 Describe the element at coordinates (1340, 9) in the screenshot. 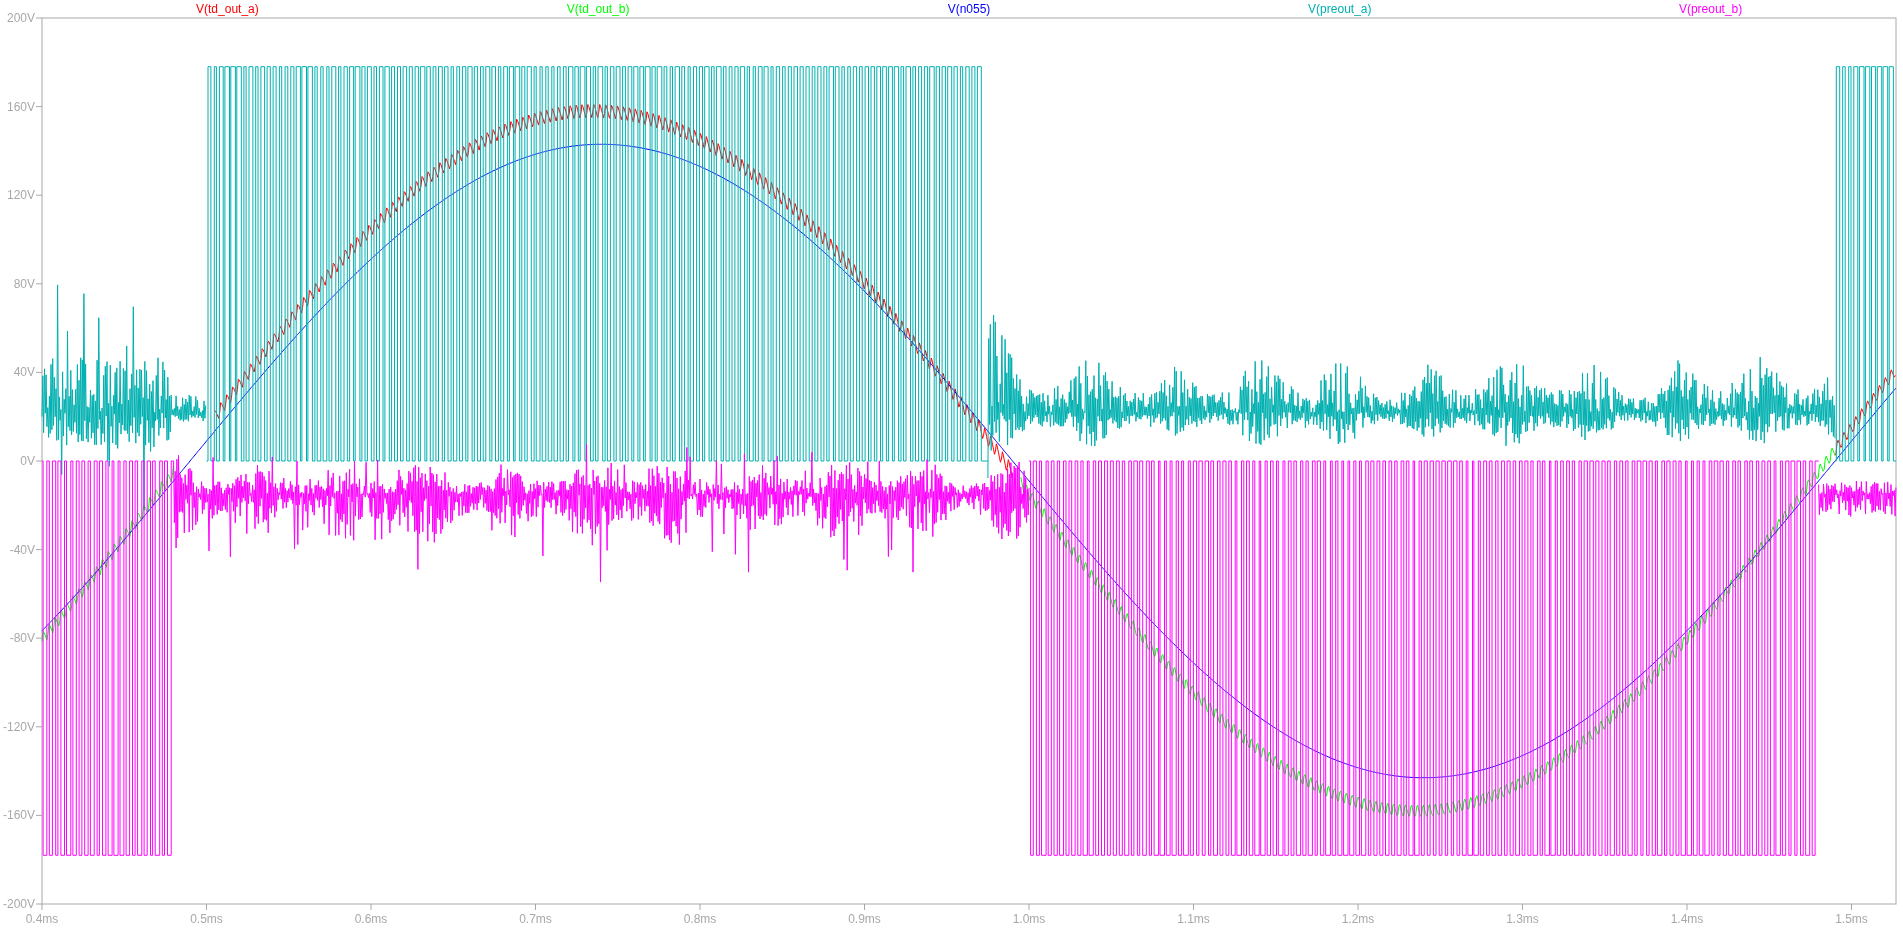

I see `trace-label: V(preout_a)` at that location.